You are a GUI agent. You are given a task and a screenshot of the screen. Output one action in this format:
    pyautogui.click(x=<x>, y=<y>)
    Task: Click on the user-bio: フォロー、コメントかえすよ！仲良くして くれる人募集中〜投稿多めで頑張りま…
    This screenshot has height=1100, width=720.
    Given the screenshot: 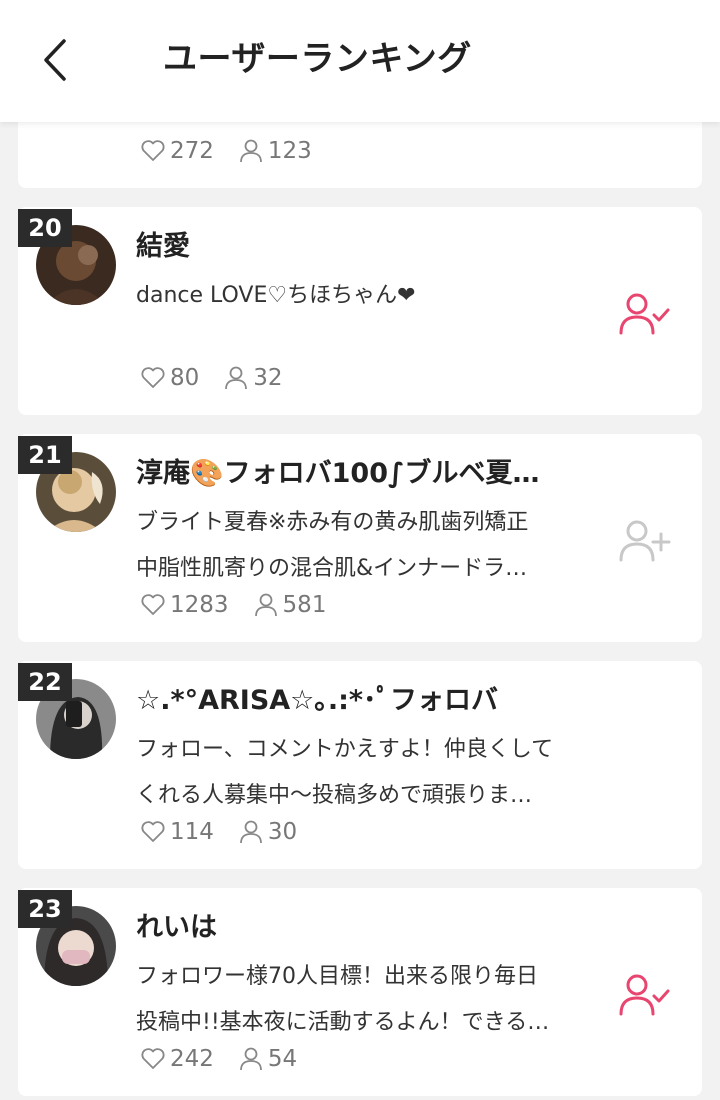 What is the action you would take?
    pyautogui.click(x=362, y=773)
    